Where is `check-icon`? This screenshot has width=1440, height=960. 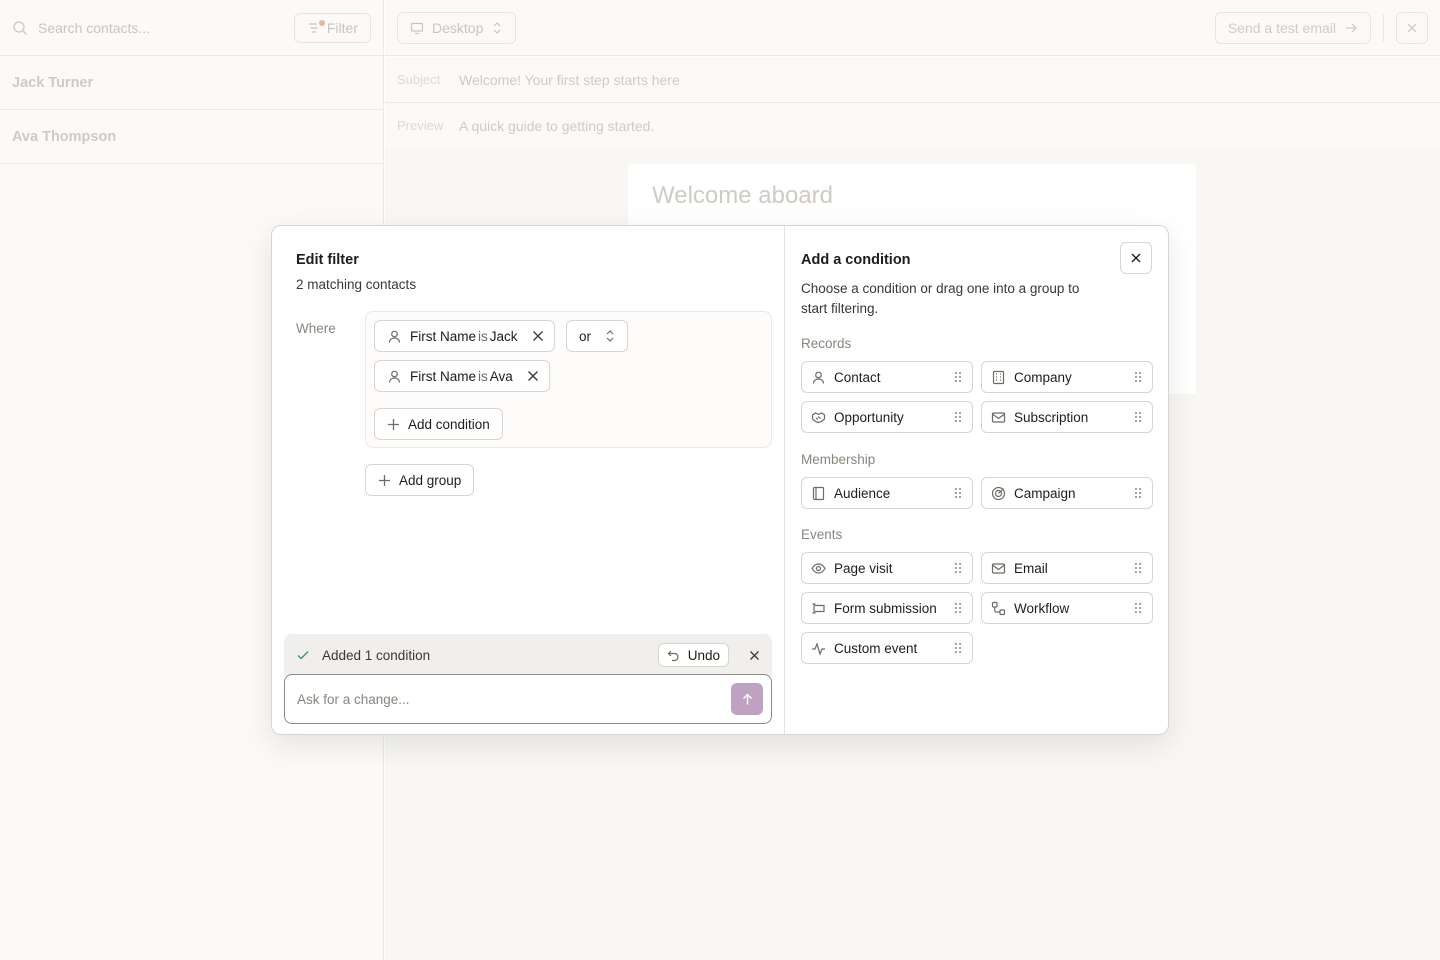
check-icon is located at coordinates (303, 655).